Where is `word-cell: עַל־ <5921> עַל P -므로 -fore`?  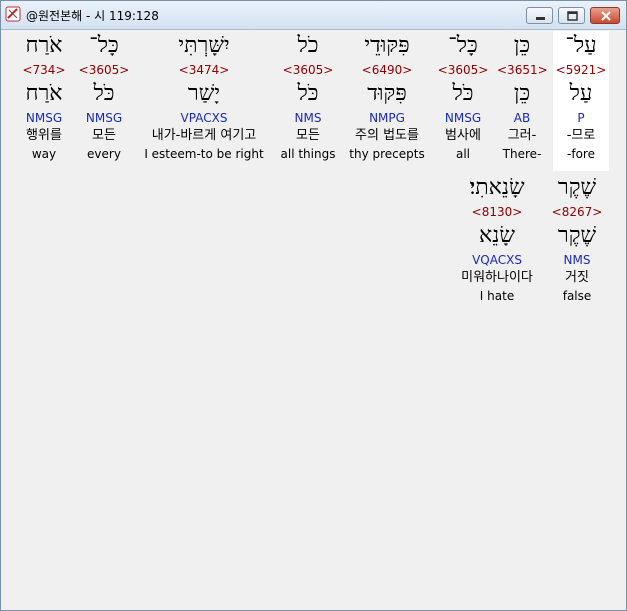 word-cell: עַל־ <5921> עַל P -므로 -fore is located at coordinates (581, 101).